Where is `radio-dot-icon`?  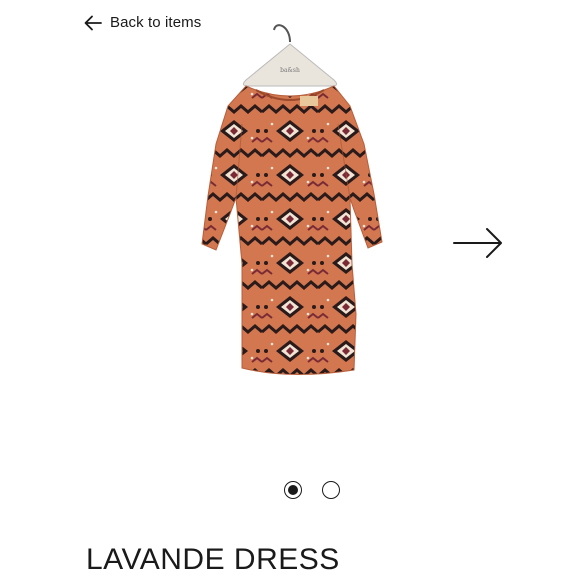
radio-dot-icon is located at coordinates (293, 490).